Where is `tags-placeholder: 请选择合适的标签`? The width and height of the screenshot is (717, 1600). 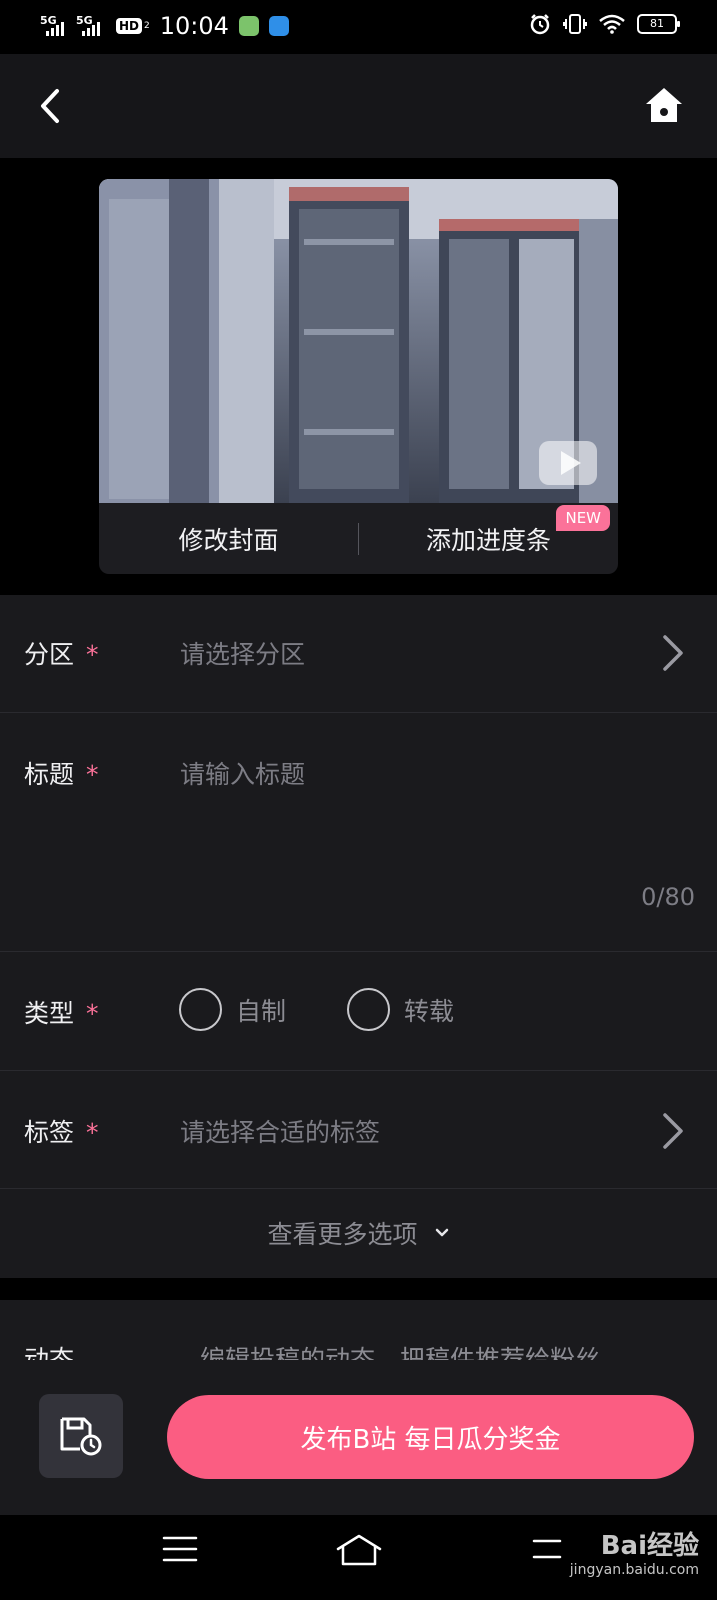
tags-placeholder: 请选择合适的标签 is located at coordinates (280, 1132).